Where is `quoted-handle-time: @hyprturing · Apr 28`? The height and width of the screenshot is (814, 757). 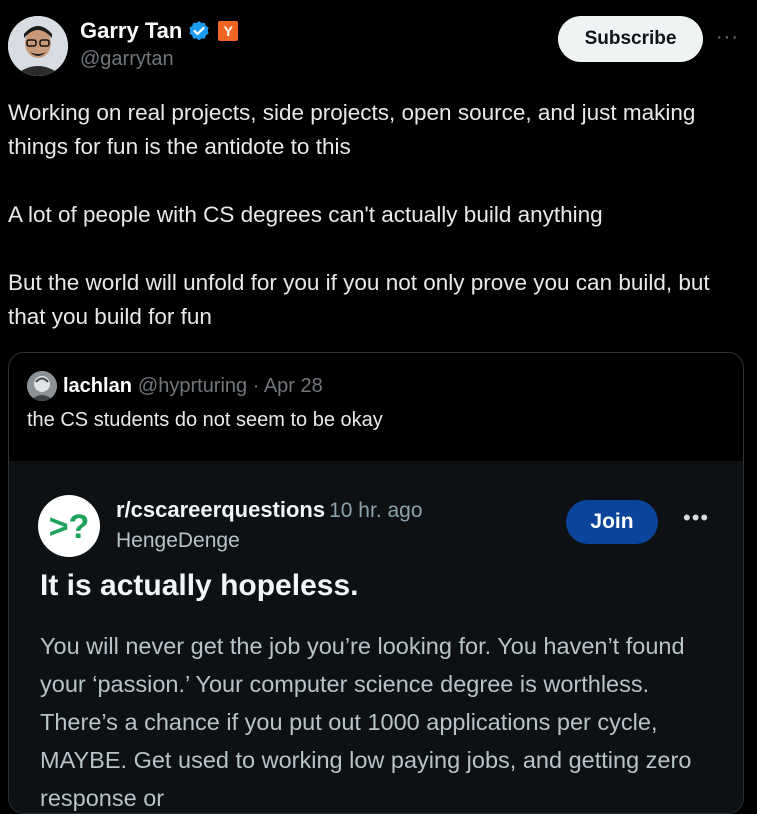
quoted-handle-time: @hyprturing · Apr 28 is located at coordinates (230, 385).